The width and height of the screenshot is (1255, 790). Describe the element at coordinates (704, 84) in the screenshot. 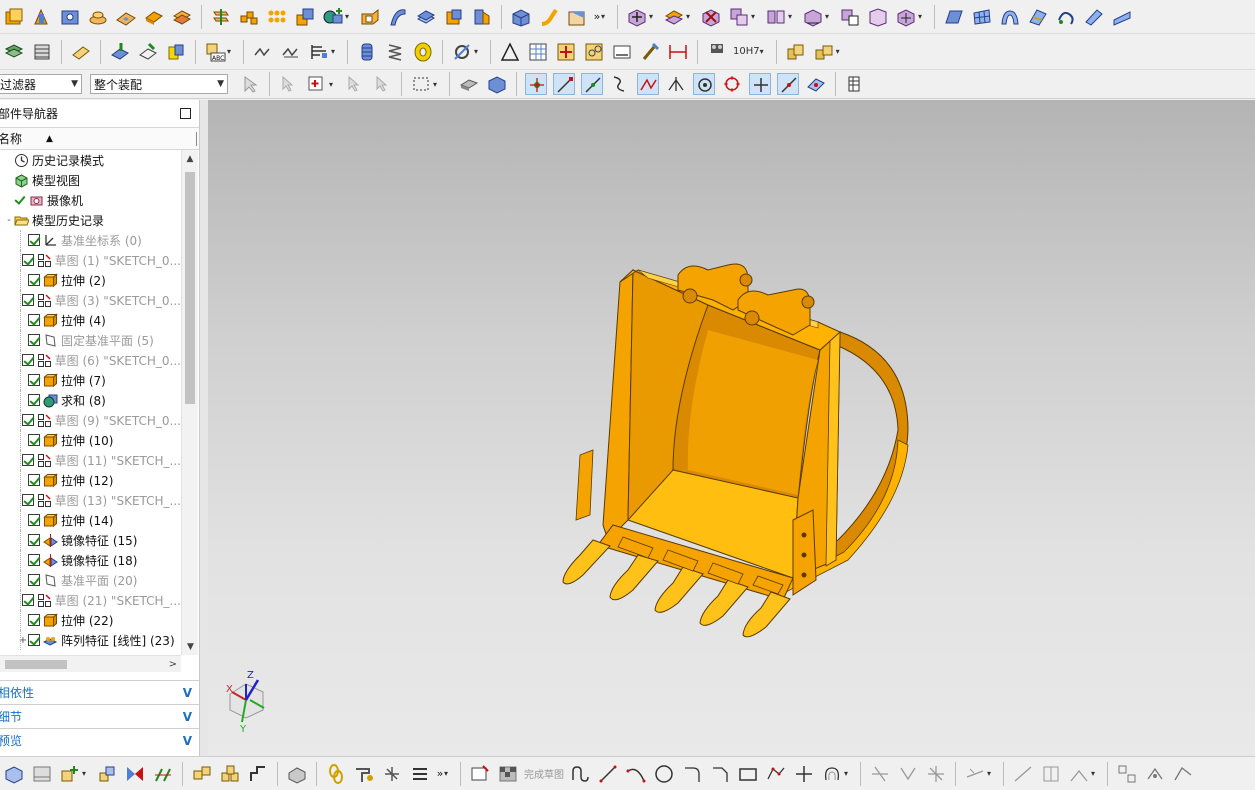

I see `snap-arc-center-icon` at that location.